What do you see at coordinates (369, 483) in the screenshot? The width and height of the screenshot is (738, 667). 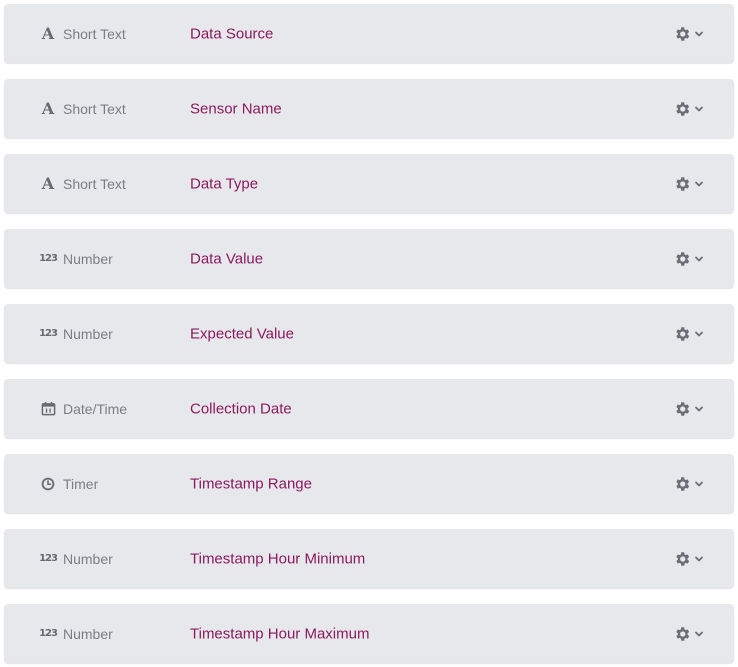 I see `field-row: Timer Timestamp Range` at bounding box center [369, 483].